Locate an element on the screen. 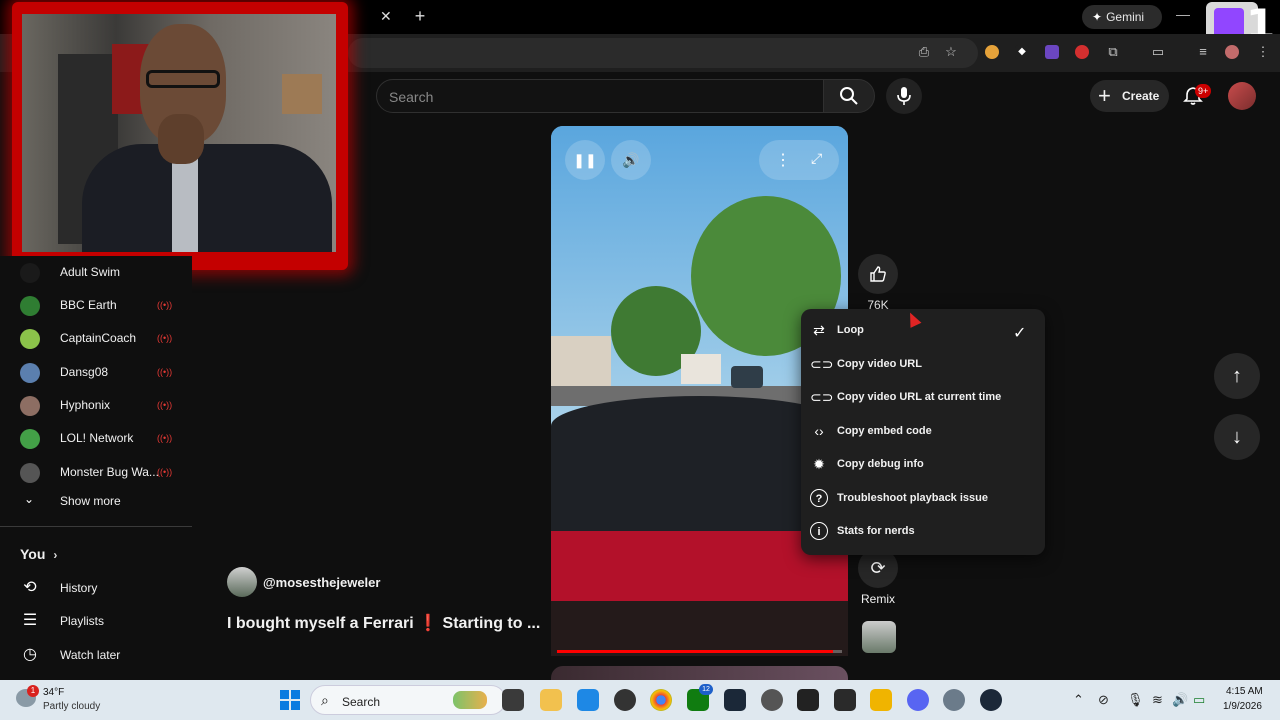  sidebar-item-playlists: ☰ Playlists is located at coordinates (96, 621).